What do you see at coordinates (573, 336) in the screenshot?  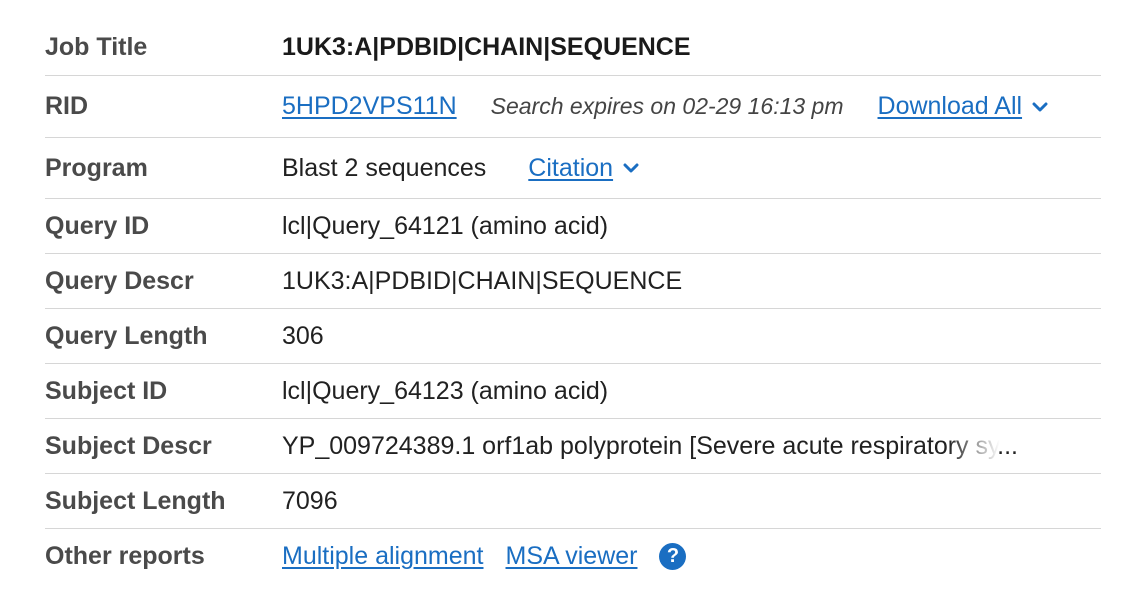 I see `row-query-length: Query Length 306` at bounding box center [573, 336].